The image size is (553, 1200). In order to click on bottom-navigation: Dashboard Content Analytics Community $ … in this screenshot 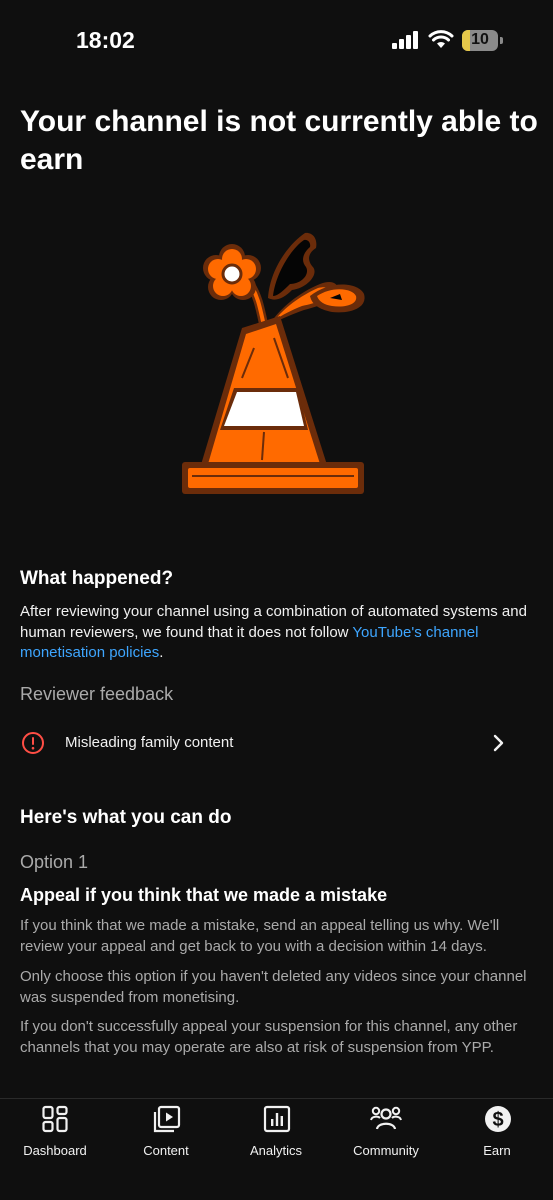, I will do `click(276, 1149)`.